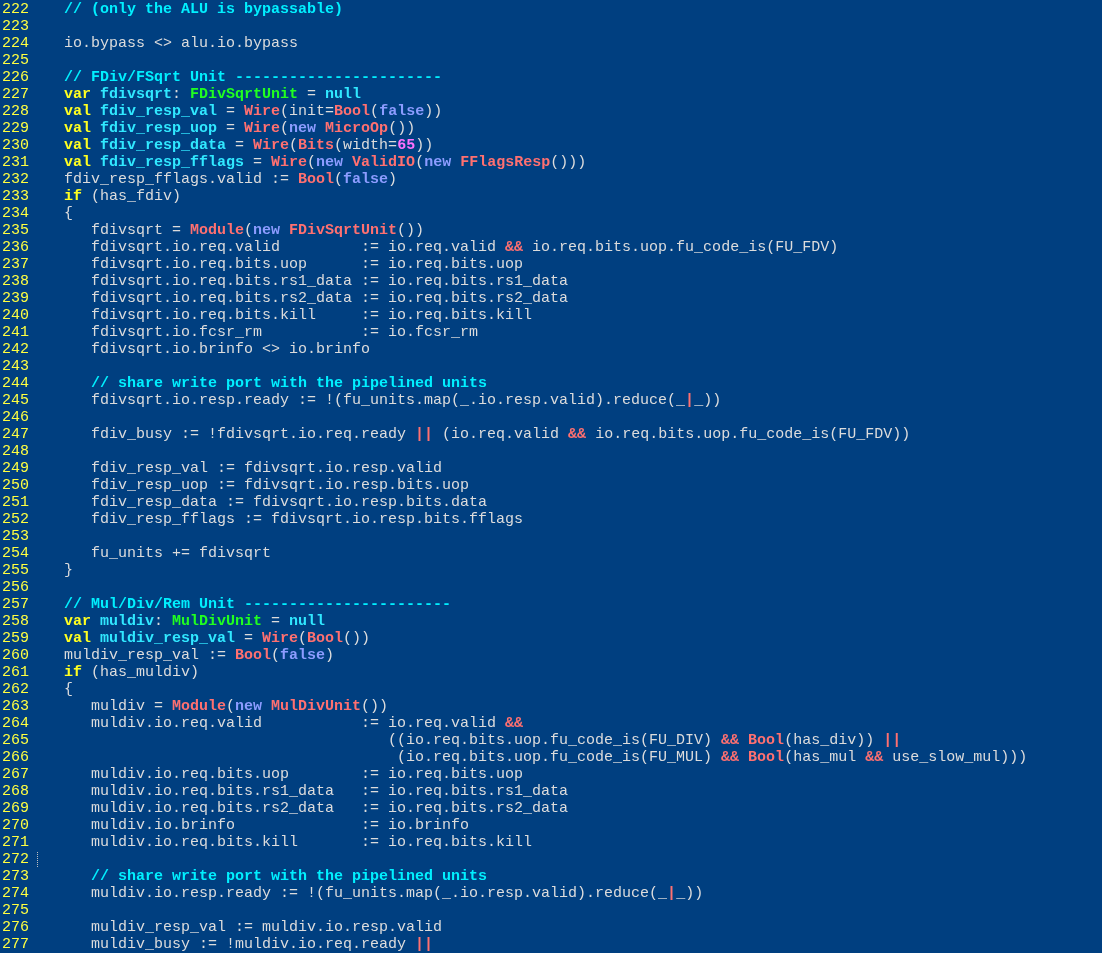 Image resolution: width=1102 pixels, height=953 pixels. I want to click on code-line: fdivsqrt.io.req.valid := io.req.valid && io.req.bits.uop.fu_code_is(FU_FDV), so click(464, 247).